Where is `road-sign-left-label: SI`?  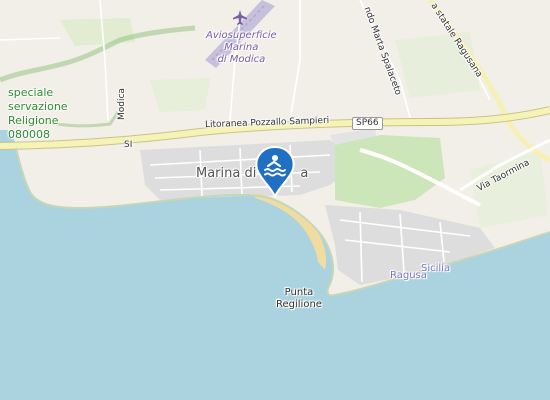
road-sign-left-label: SI is located at coordinates (128, 145).